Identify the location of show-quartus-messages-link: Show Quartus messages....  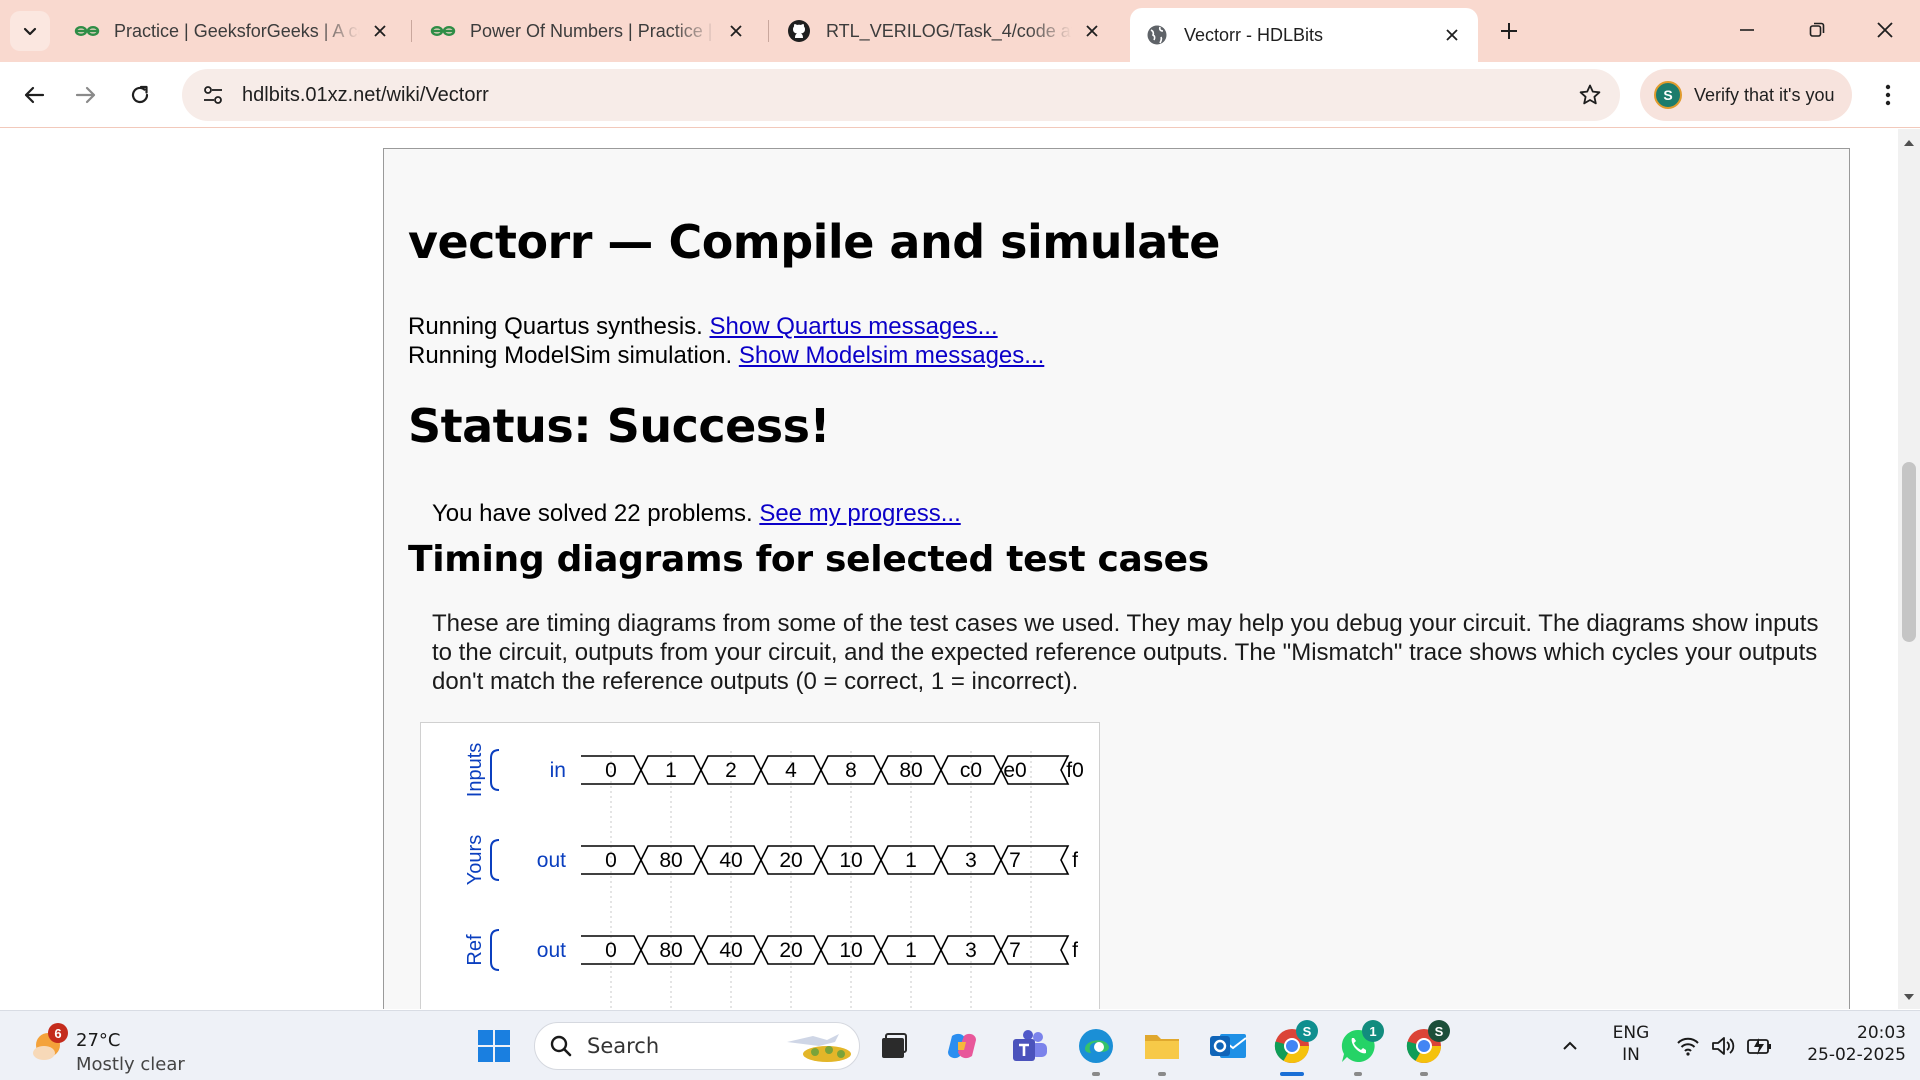
(854, 326).